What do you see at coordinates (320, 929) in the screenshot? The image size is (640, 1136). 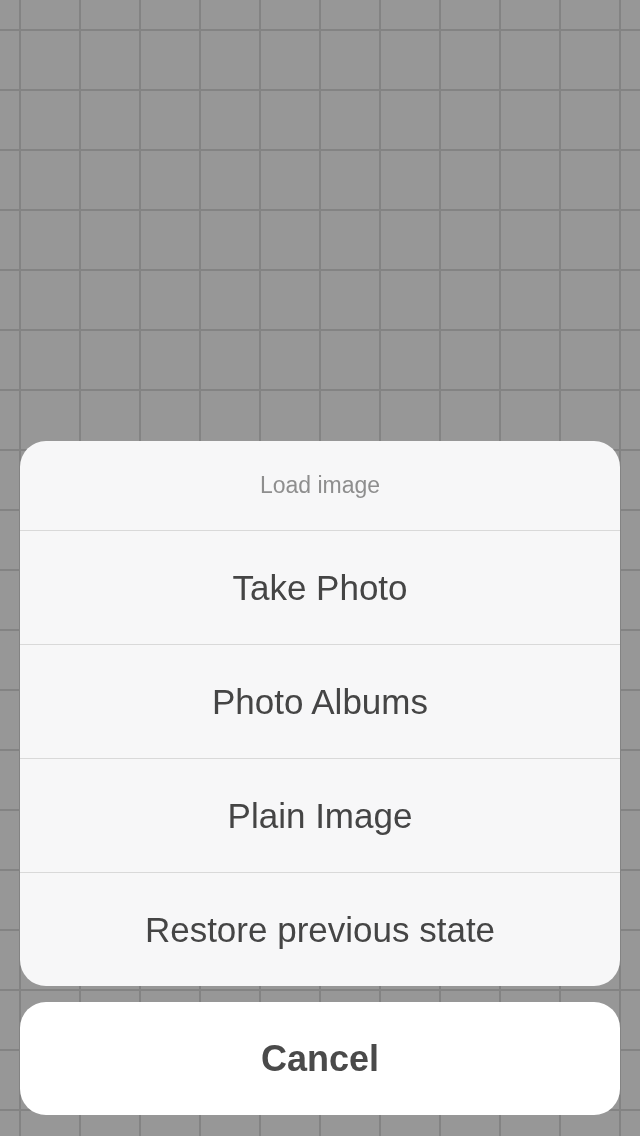 I see `action-option: Restore previous state` at bounding box center [320, 929].